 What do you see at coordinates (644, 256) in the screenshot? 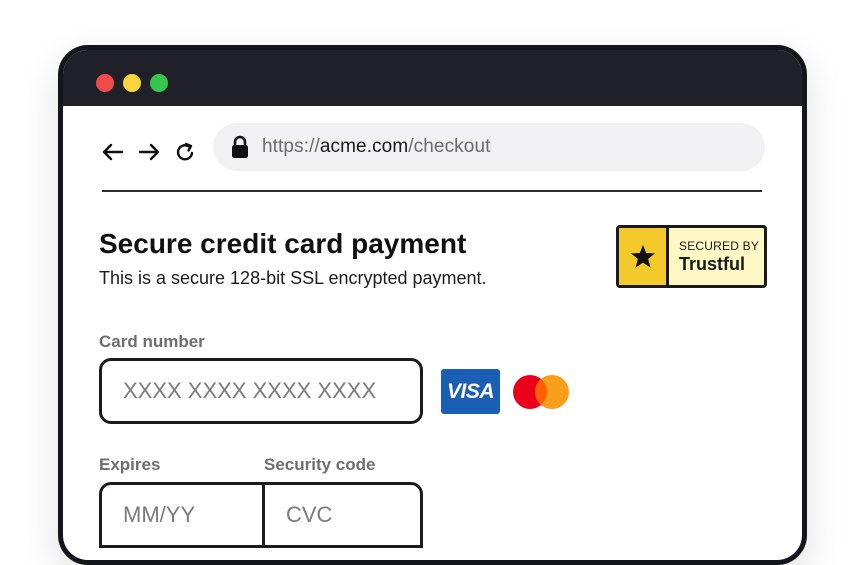
I see `star-icon` at bounding box center [644, 256].